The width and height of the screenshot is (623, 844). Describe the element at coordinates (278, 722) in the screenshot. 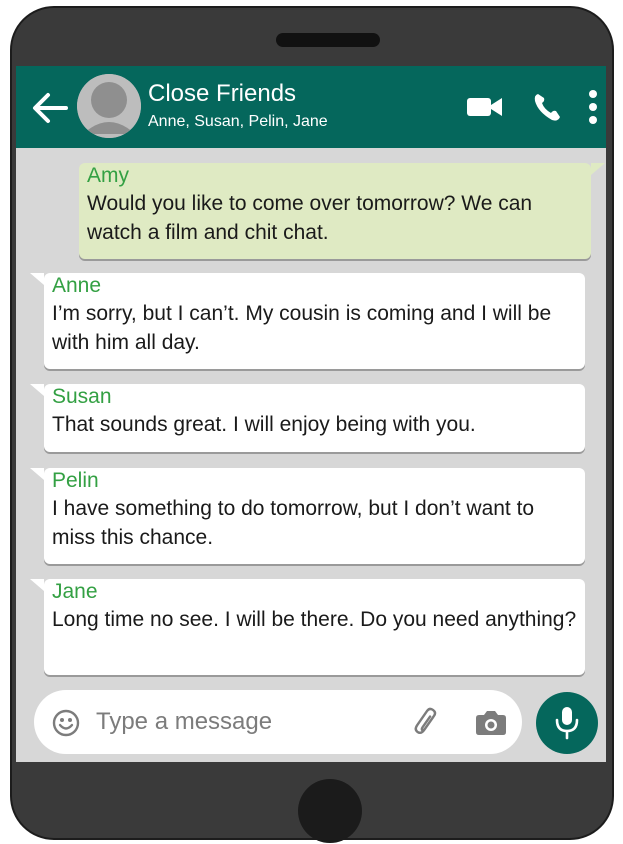

I see `message-input: Type a message` at that location.